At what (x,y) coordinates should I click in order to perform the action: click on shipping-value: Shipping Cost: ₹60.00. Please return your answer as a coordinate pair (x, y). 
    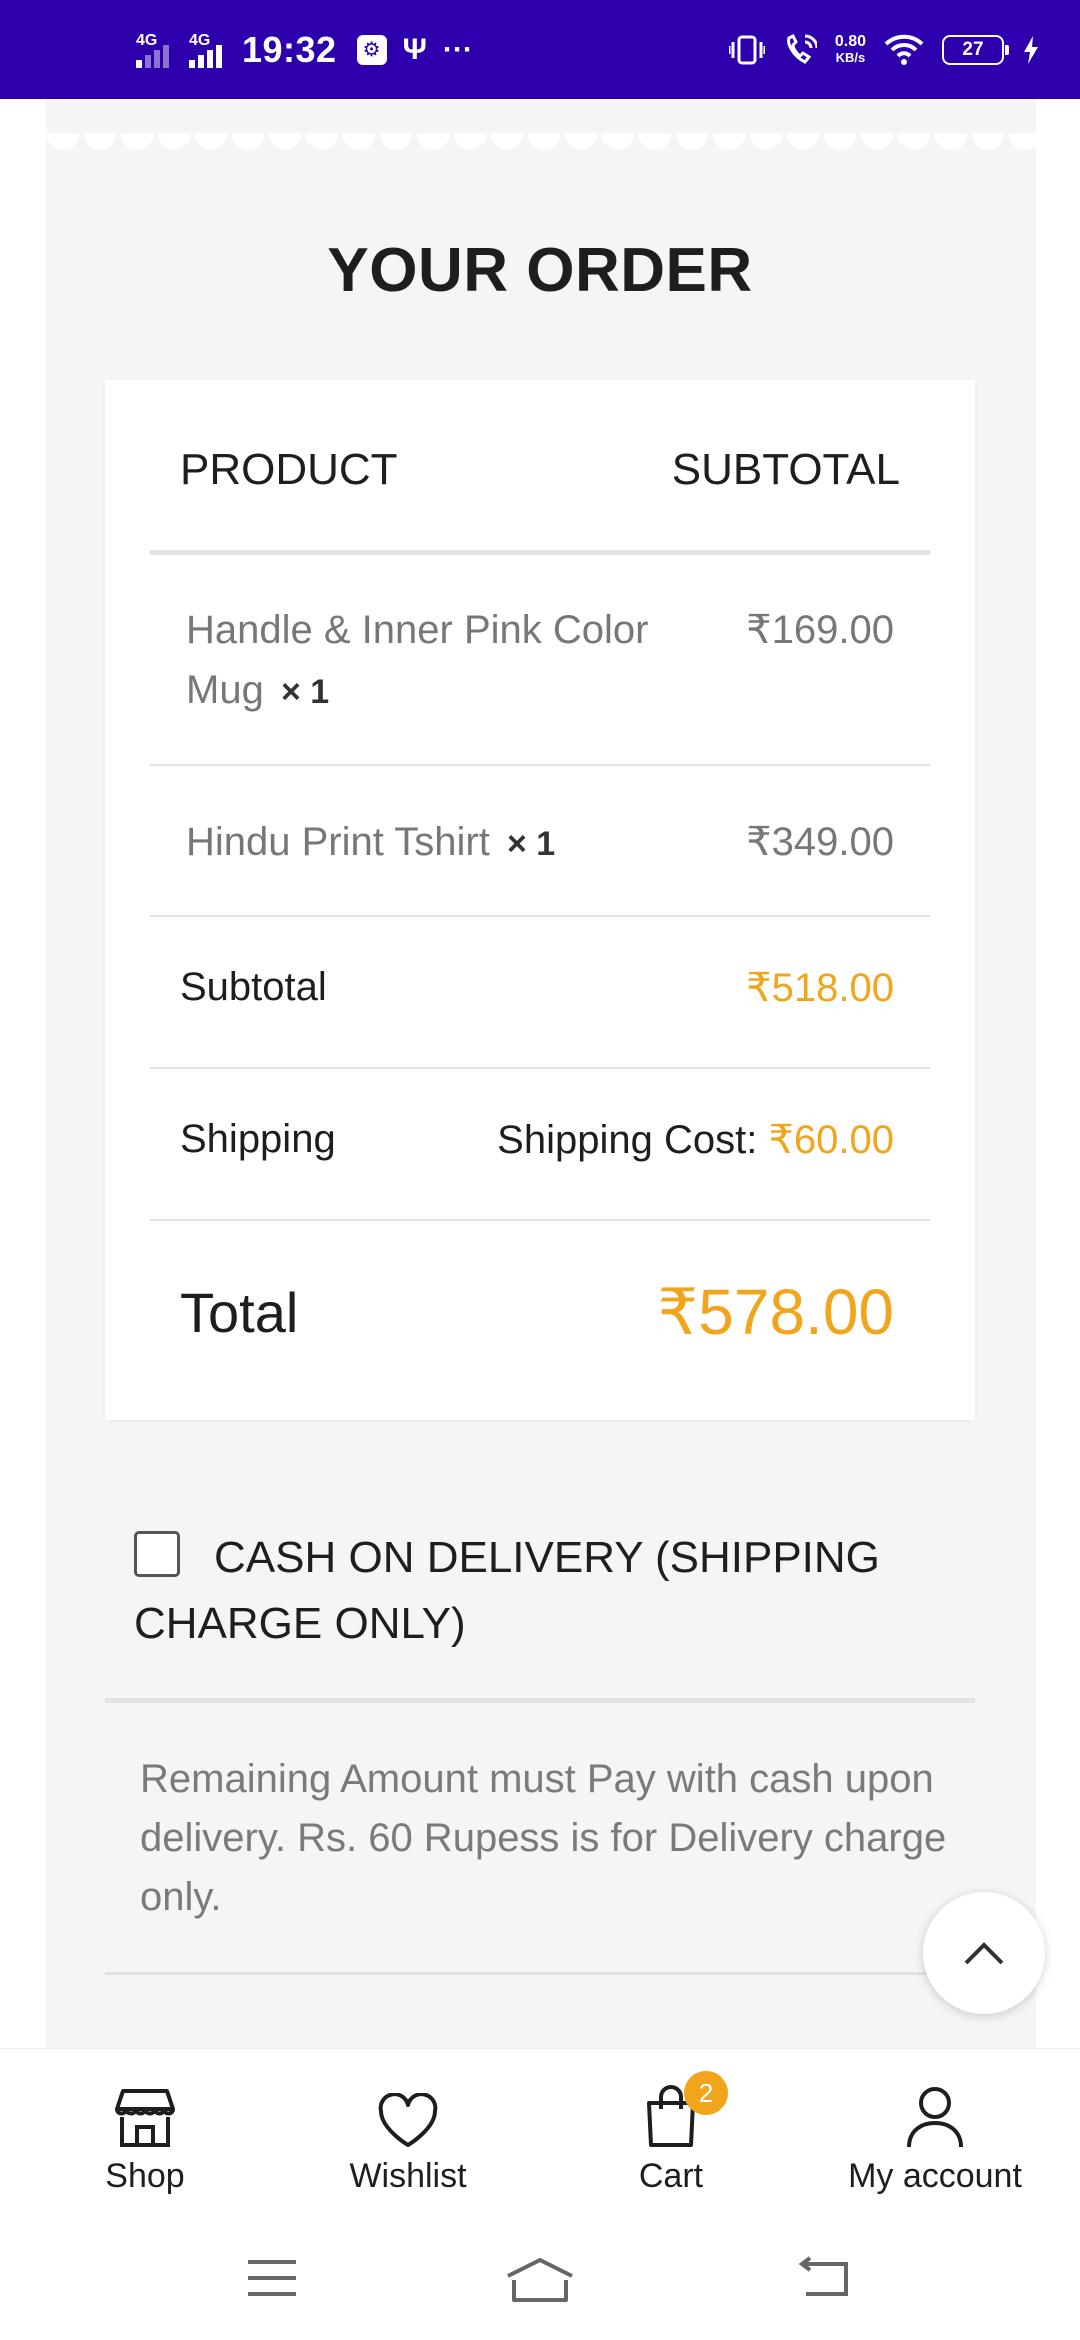
    Looking at the image, I should click on (695, 1140).